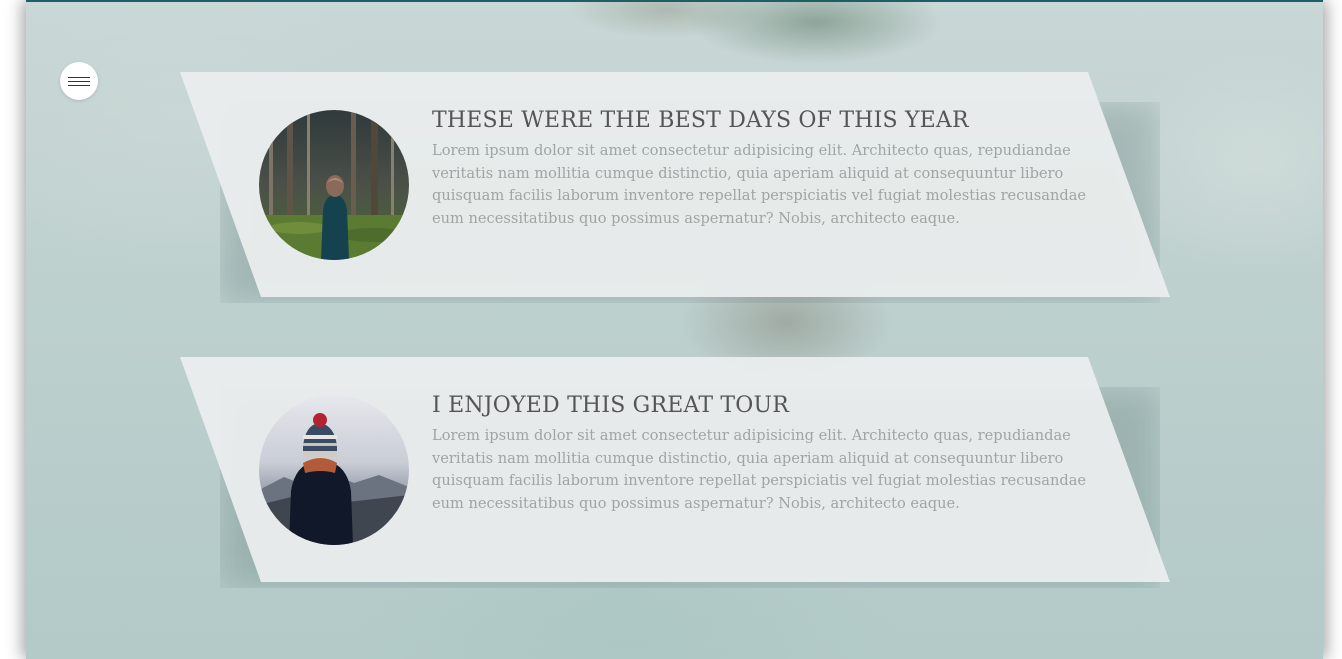 The image size is (1342, 659). Describe the element at coordinates (79, 81) in the screenshot. I see `menu-button` at that location.